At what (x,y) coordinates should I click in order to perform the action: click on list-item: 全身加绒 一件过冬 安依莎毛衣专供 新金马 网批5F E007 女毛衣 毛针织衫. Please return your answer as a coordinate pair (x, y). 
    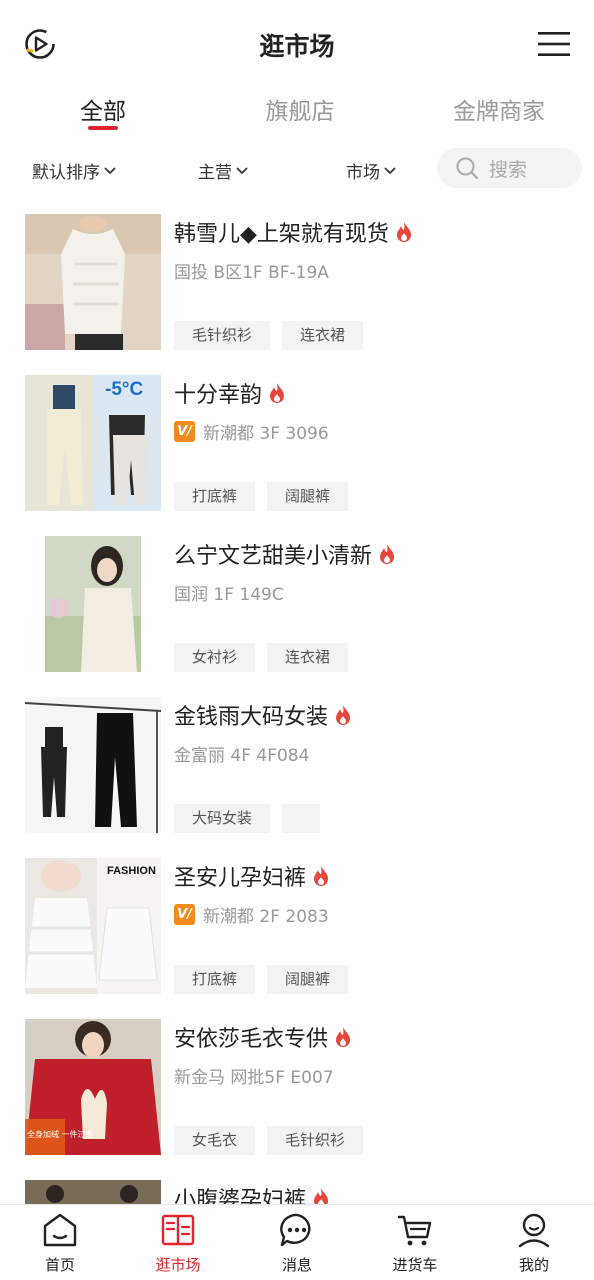
    Looking at the image, I should click on (297, 1097).